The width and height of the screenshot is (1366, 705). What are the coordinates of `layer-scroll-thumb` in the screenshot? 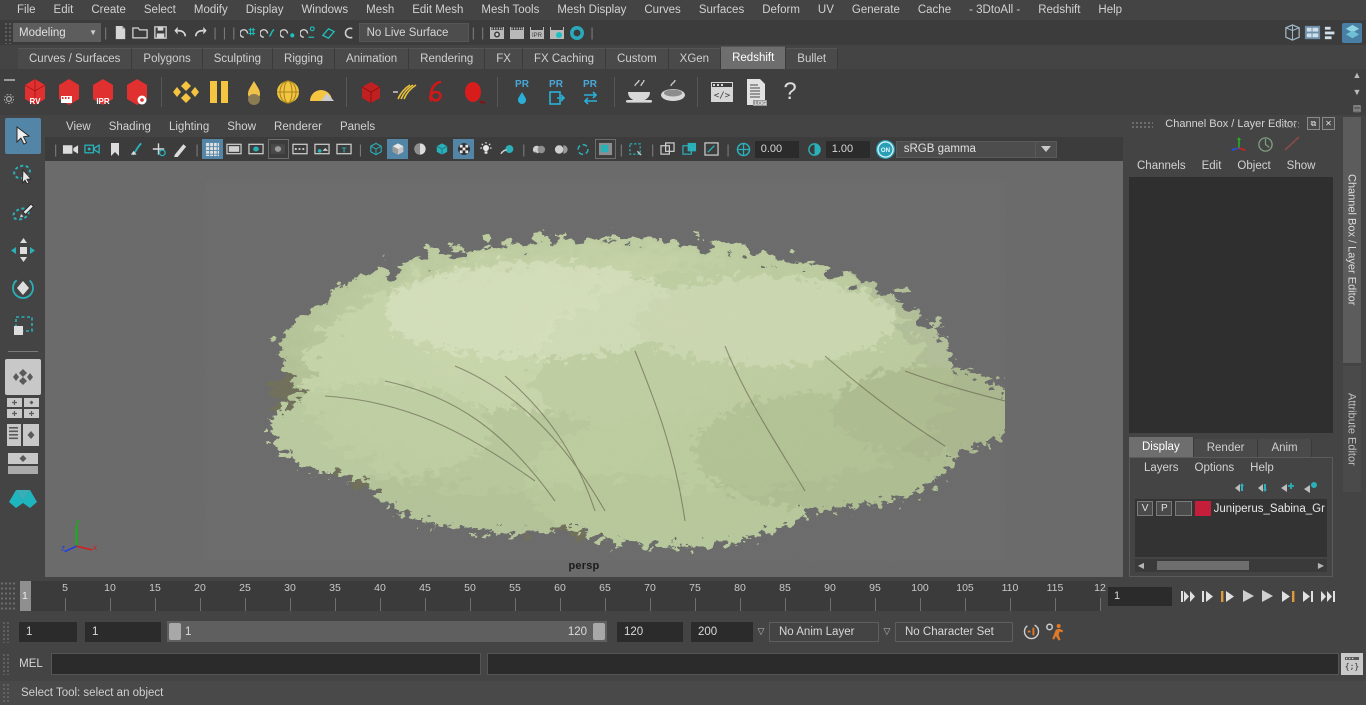 It's located at (1203, 565).